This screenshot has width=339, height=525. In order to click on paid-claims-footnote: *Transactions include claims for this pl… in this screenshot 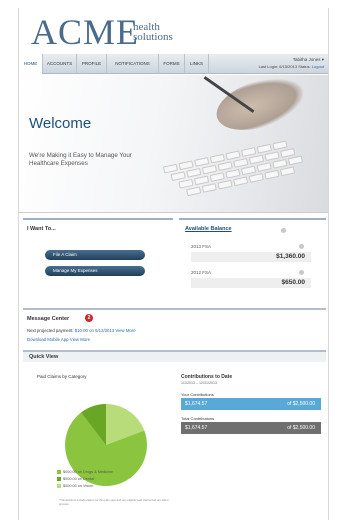, I will do `click(114, 502)`.